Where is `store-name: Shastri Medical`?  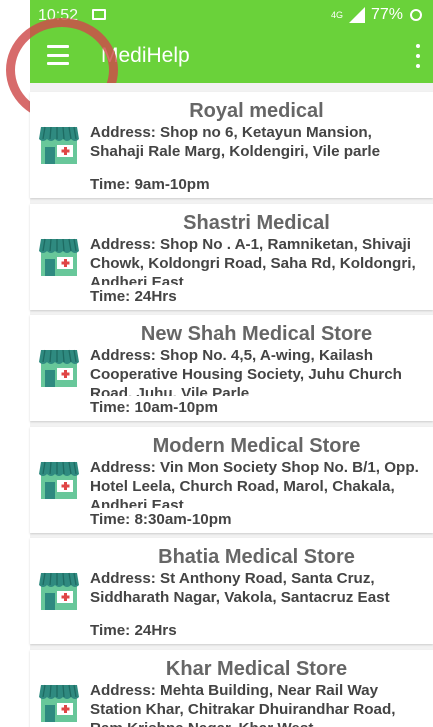 store-name: Shastri Medical is located at coordinates (256, 222).